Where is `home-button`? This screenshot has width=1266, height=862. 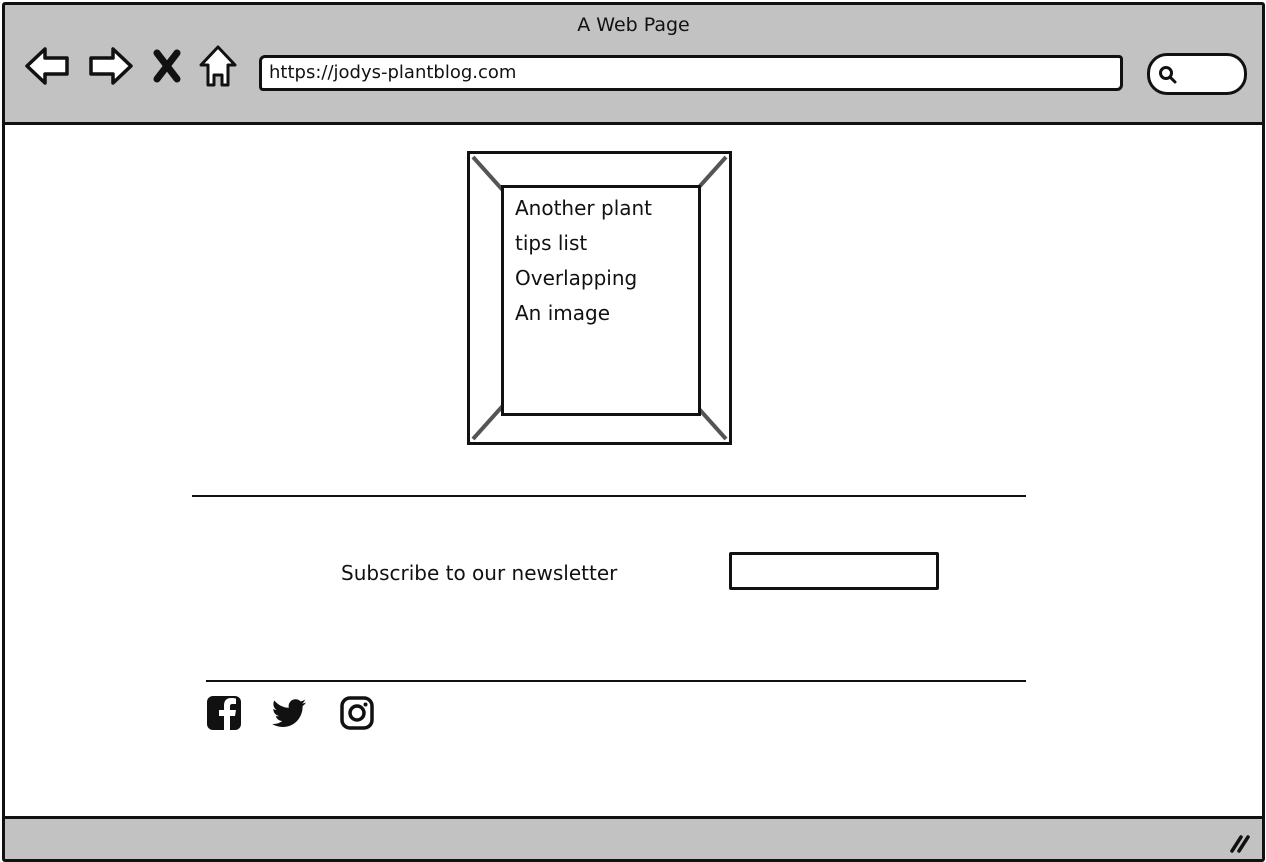 home-button is located at coordinates (220, 66).